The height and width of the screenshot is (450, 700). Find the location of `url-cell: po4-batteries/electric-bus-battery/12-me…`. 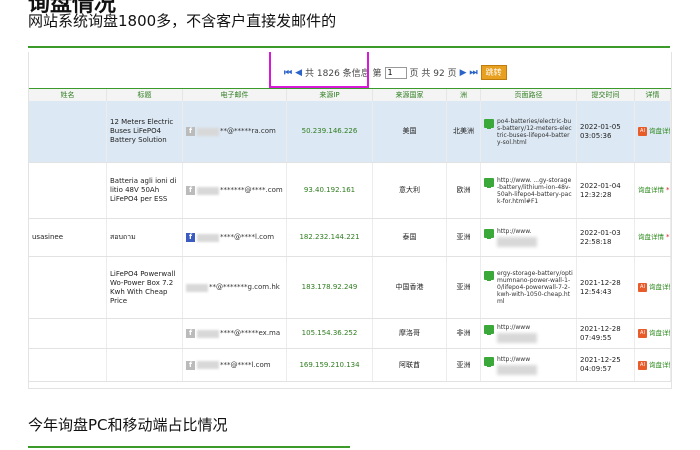

url-cell: po4-batteries/electric-bus-battery/12-me… is located at coordinates (529, 131).